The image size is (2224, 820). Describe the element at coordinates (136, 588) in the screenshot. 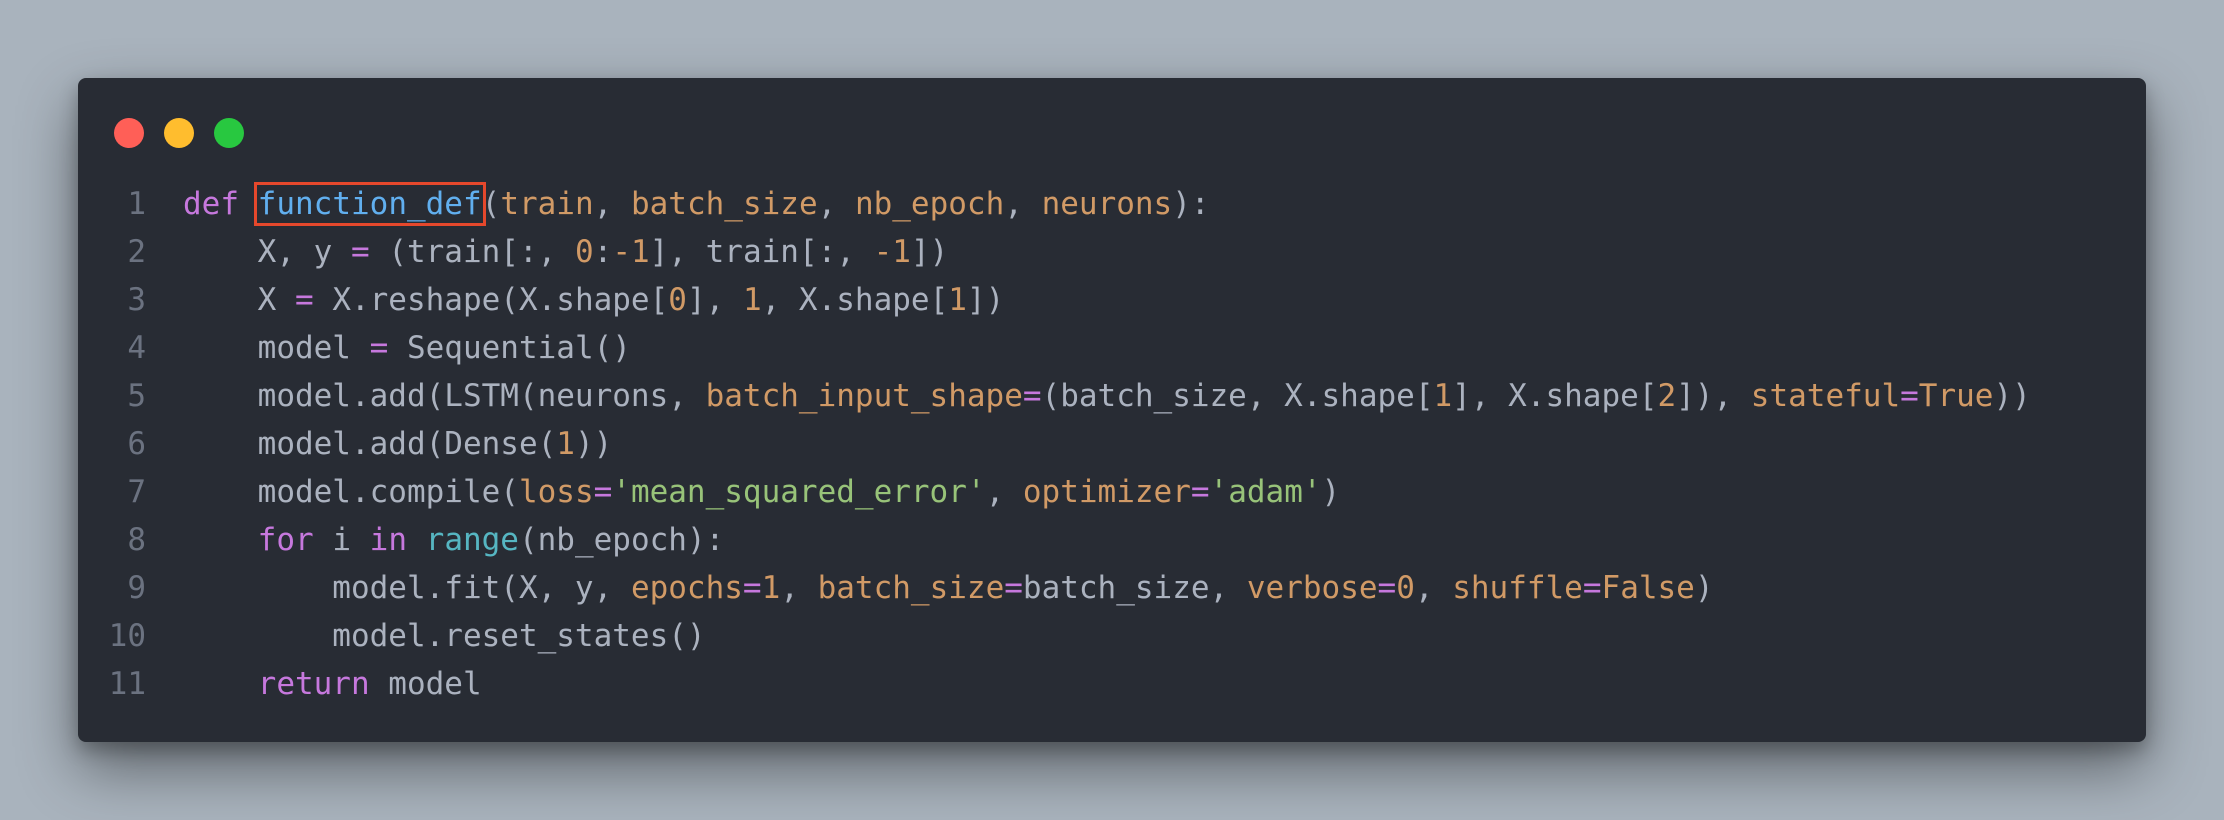

I see `line-number: 9` at that location.